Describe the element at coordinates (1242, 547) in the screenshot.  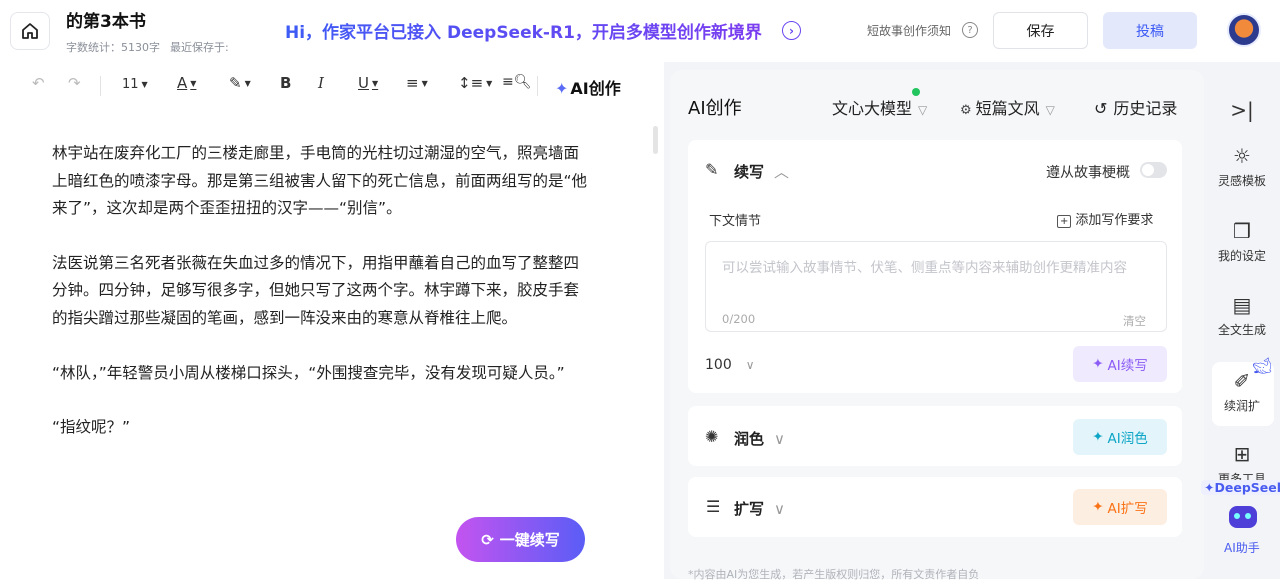
I see `ai-assistant-label: AI助手` at that location.